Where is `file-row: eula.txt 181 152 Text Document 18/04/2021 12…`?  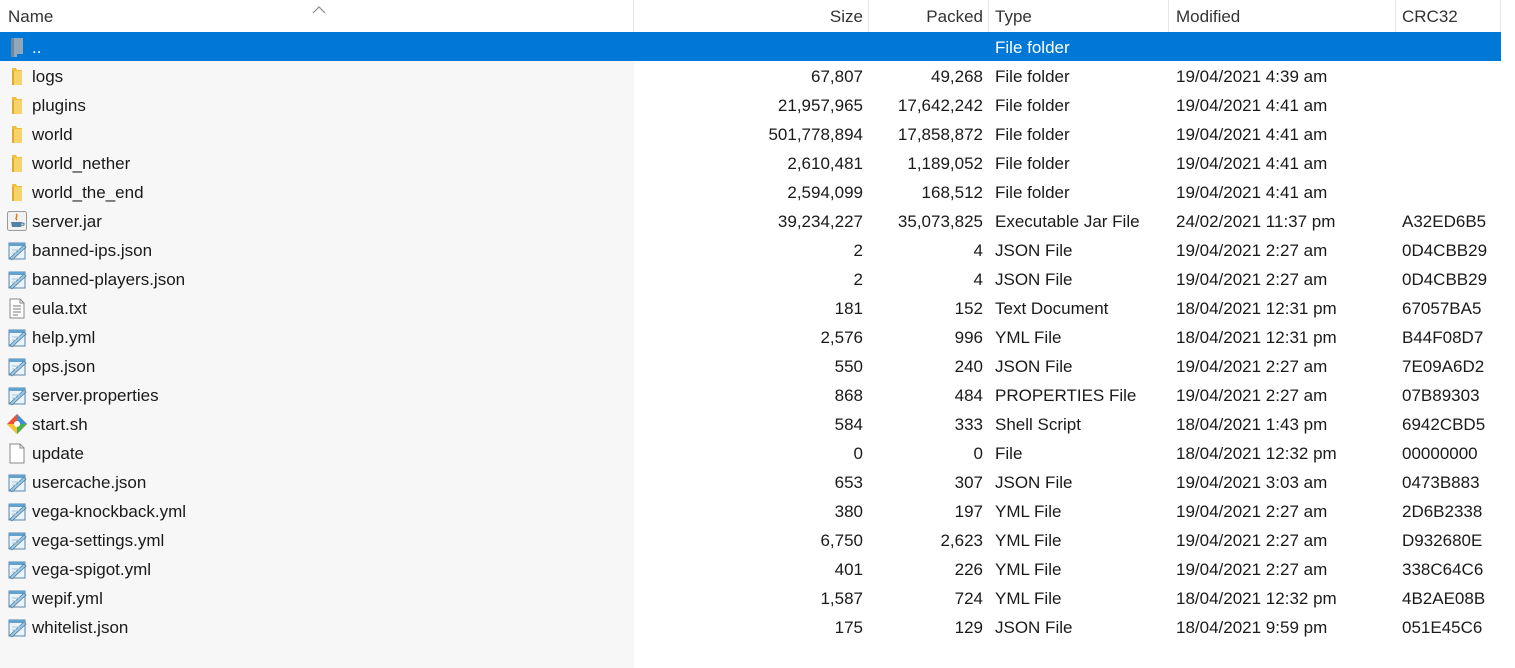
file-row: eula.txt 181 152 Text Document 18/04/2021 12… is located at coordinates (750, 307).